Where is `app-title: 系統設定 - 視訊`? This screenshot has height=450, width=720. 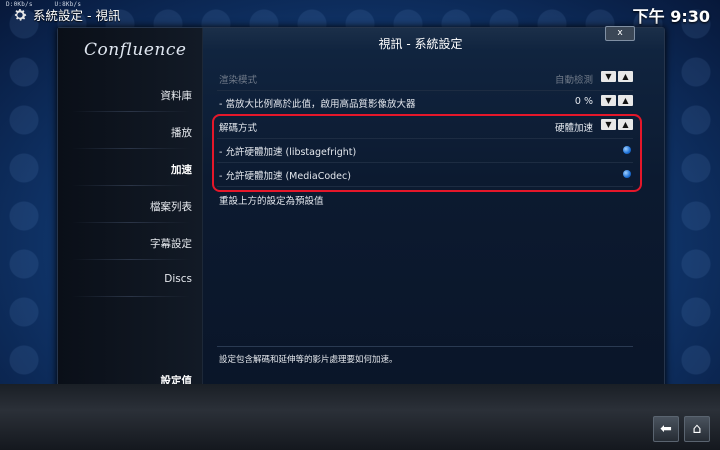 app-title: 系統設定 - 視訊 is located at coordinates (77, 15).